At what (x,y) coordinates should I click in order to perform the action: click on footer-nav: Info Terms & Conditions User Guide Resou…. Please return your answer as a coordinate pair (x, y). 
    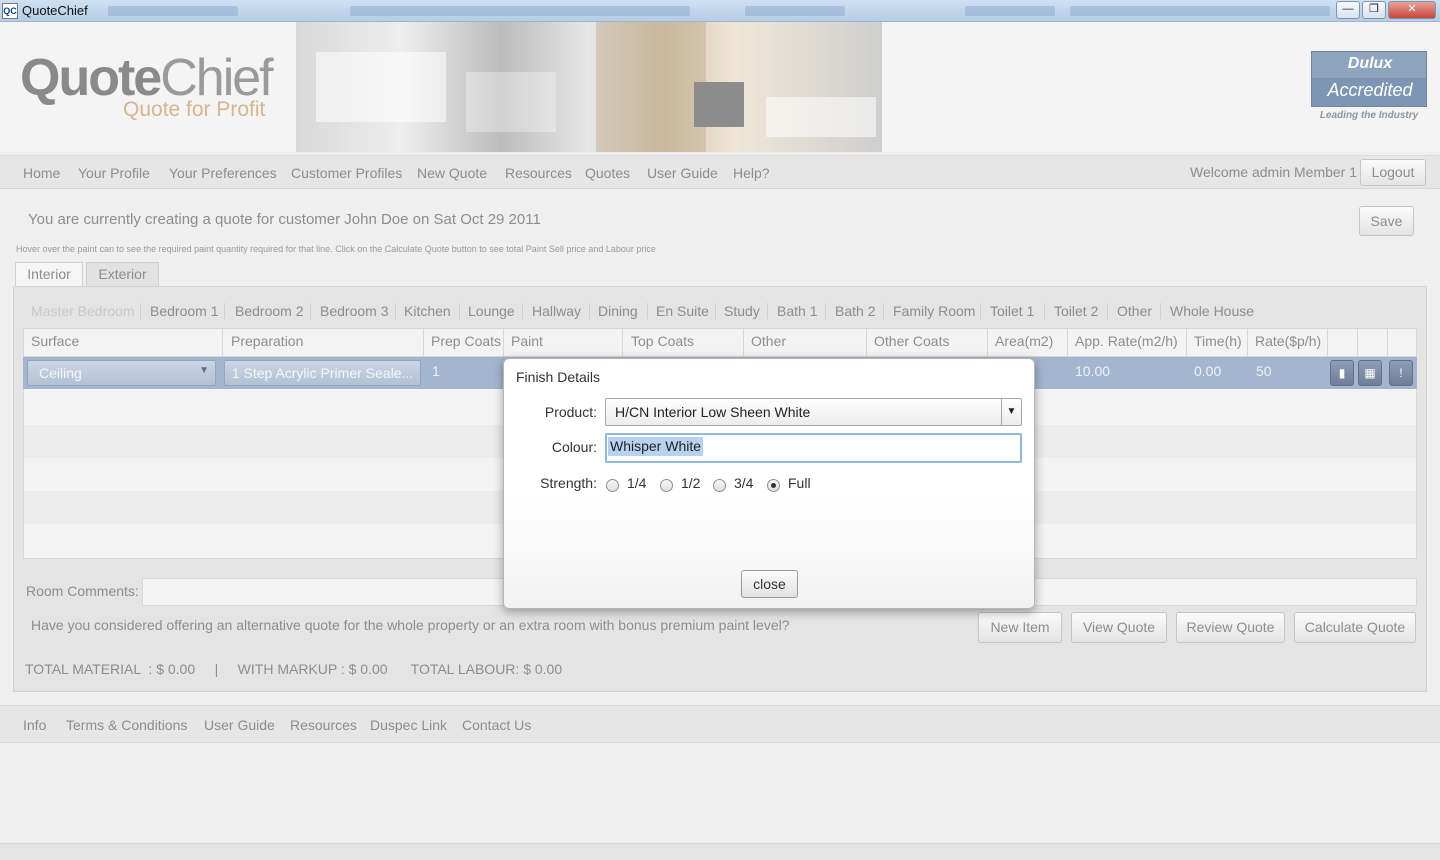
    Looking at the image, I should click on (720, 724).